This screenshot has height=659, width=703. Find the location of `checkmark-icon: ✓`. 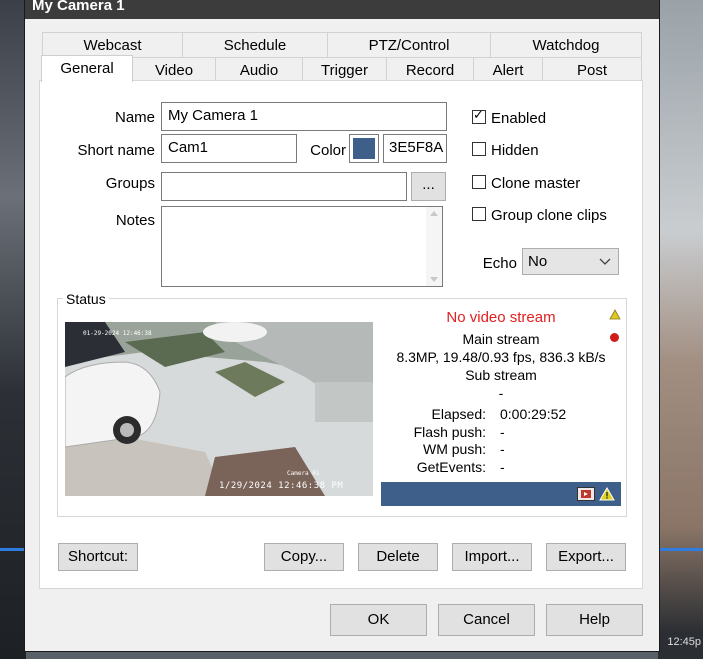

checkmark-icon: ✓ is located at coordinates (478, 114).